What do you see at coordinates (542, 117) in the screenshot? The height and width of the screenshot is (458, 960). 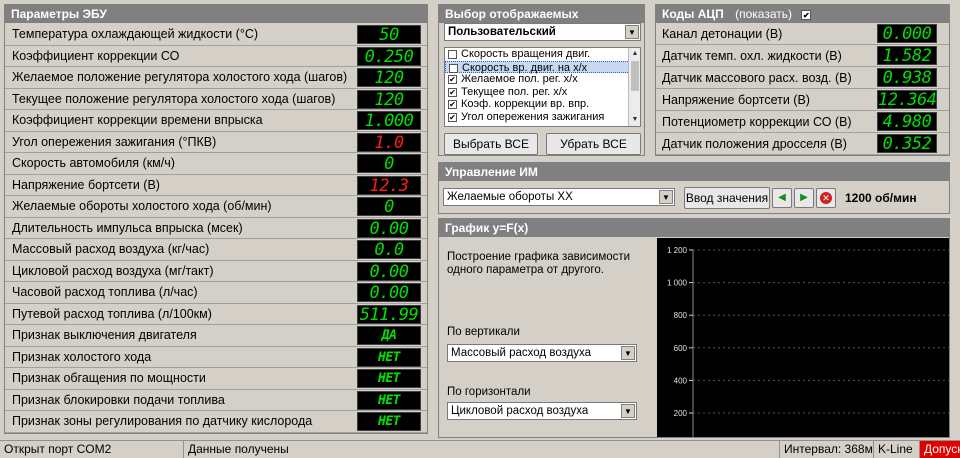 I see `checklist-item: ✔ Угол опережения зажигания` at bounding box center [542, 117].